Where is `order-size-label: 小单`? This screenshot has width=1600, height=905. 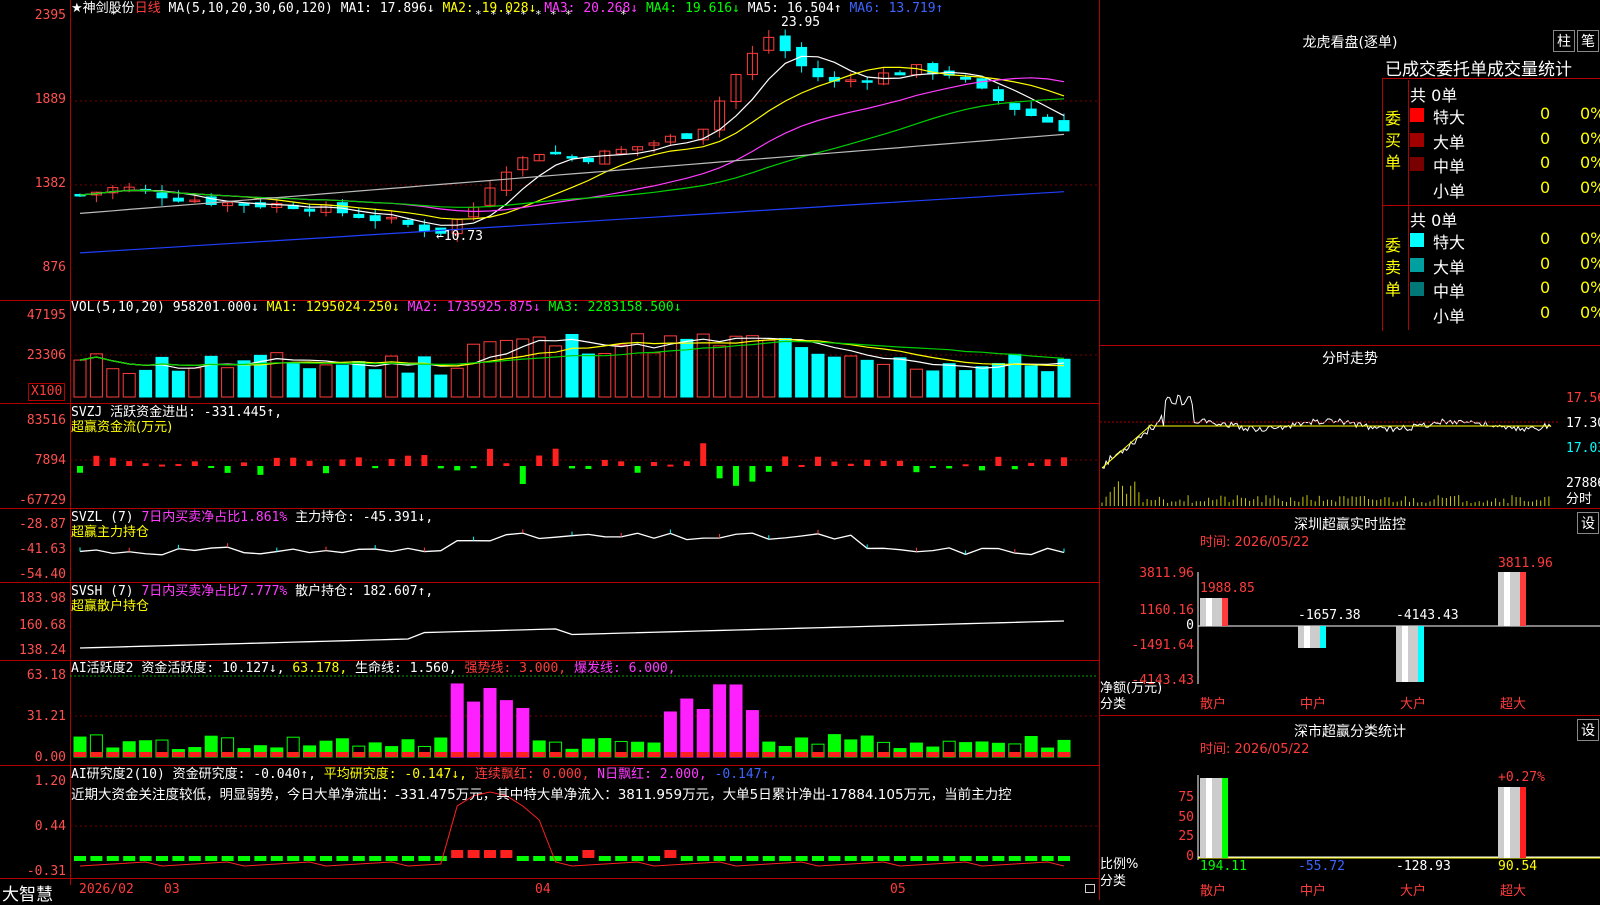
order-size-label: 小单 is located at coordinates (1449, 316).